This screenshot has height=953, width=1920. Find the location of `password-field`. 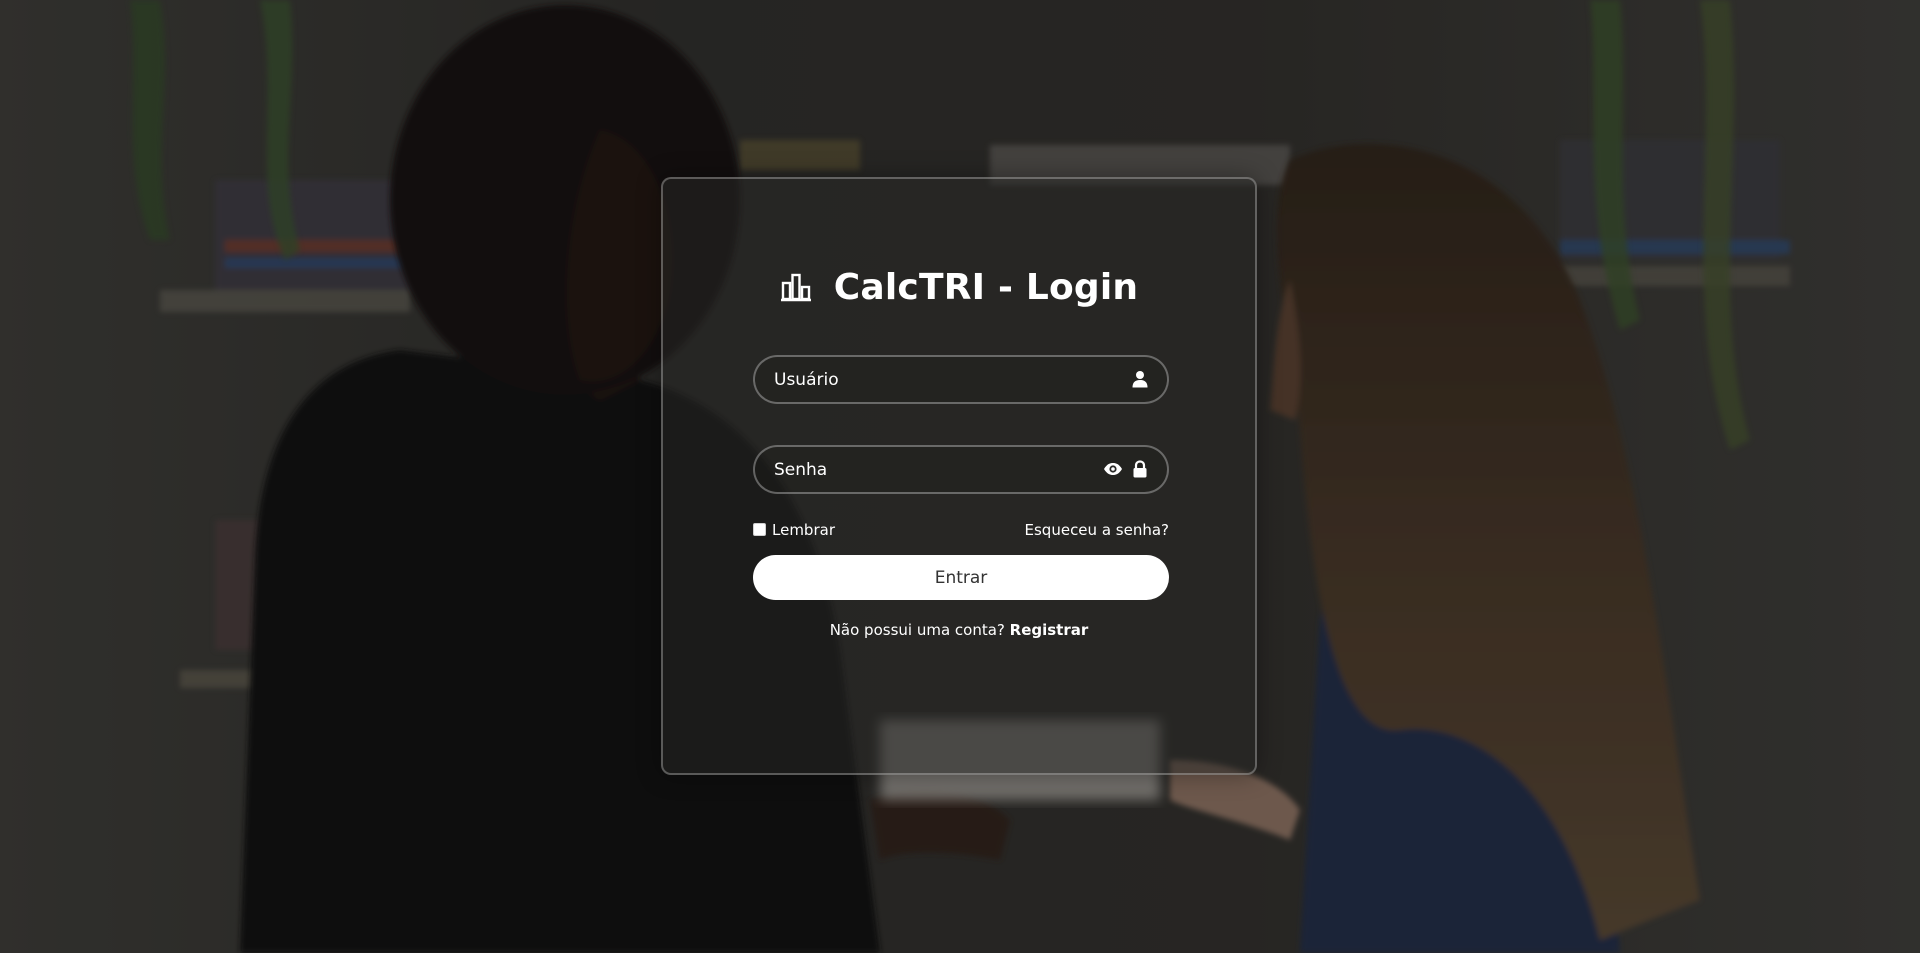

password-field is located at coordinates (961, 469).